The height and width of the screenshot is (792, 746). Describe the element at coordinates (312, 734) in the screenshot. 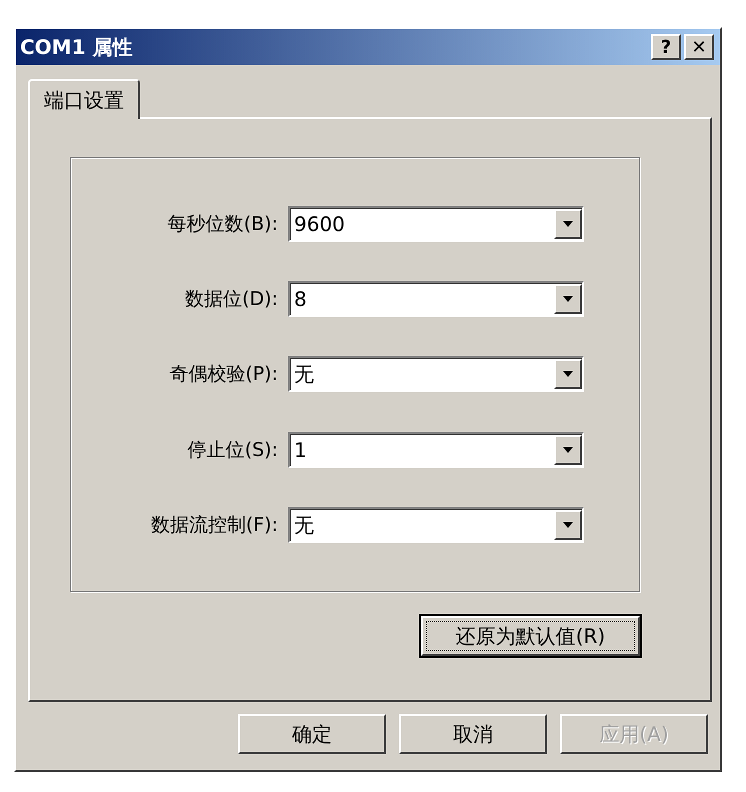

I see `dialog-button: 确定` at that location.